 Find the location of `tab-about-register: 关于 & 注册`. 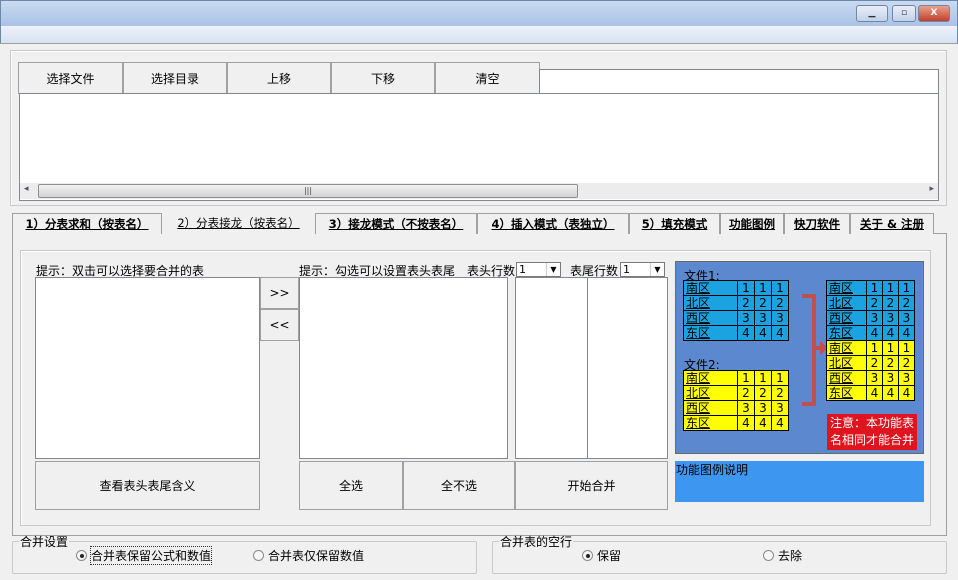

tab-about-register: 关于 & 注册 is located at coordinates (892, 223).